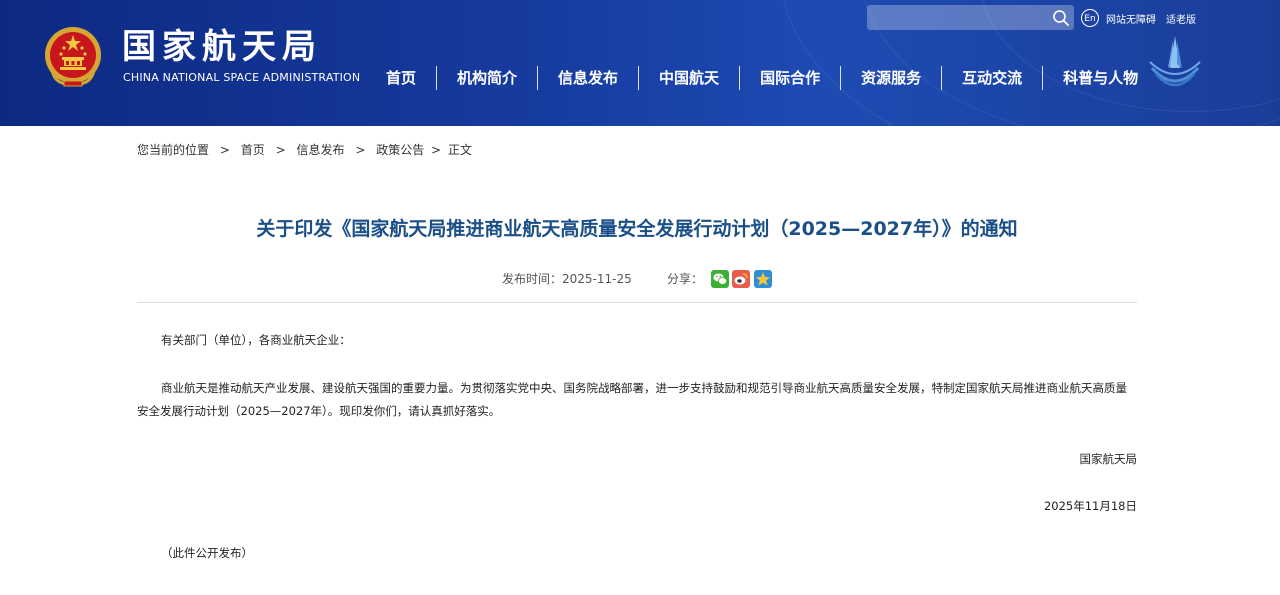  I want to click on wechat-icon, so click(720, 279).